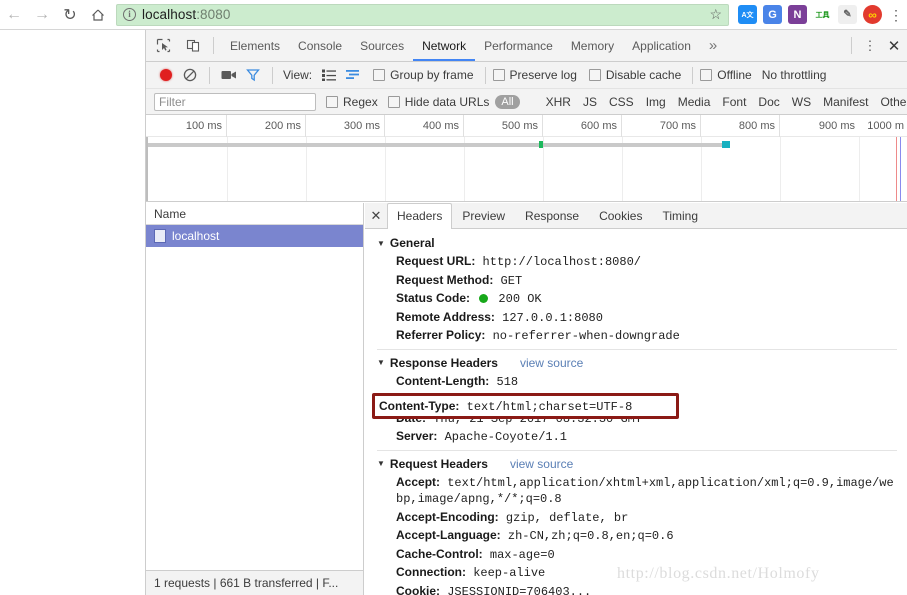  I want to click on overview-tick: 300 ms, so click(345, 126).